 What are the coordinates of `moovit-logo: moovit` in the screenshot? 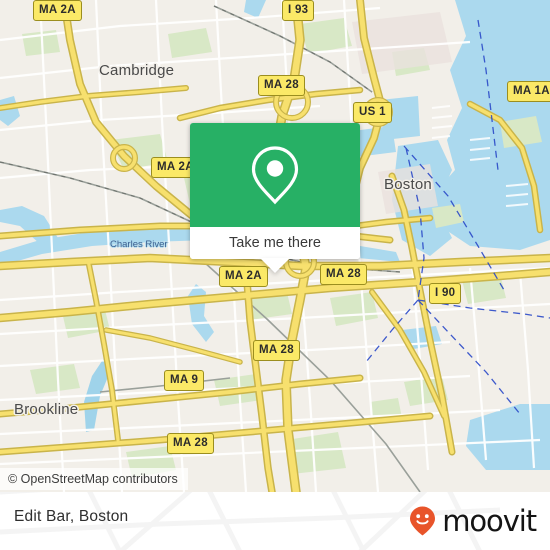 It's located at (471, 520).